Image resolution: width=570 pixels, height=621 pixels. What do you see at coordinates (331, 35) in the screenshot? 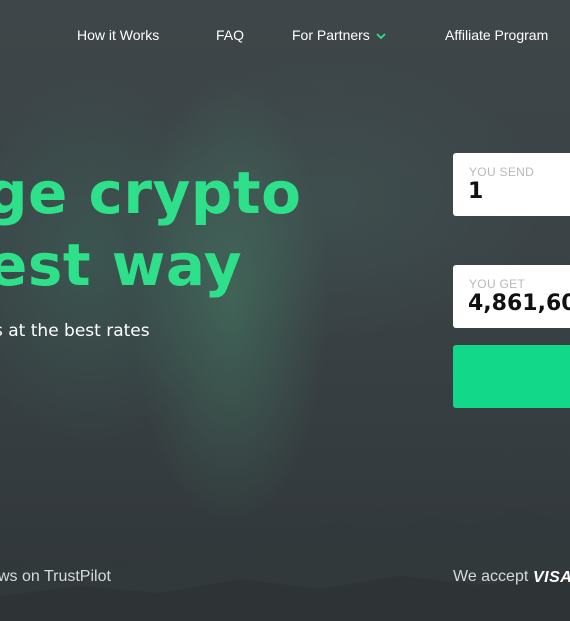
I see `nav-for-partners-label: For Partners` at bounding box center [331, 35].